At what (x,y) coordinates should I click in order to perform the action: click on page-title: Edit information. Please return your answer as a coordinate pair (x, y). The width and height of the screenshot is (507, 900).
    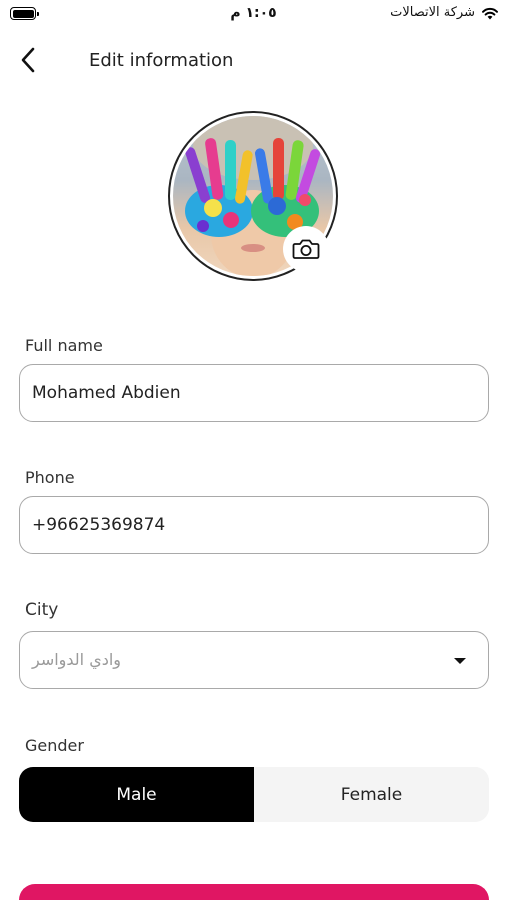
    Looking at the image, I should click on (161, 60).